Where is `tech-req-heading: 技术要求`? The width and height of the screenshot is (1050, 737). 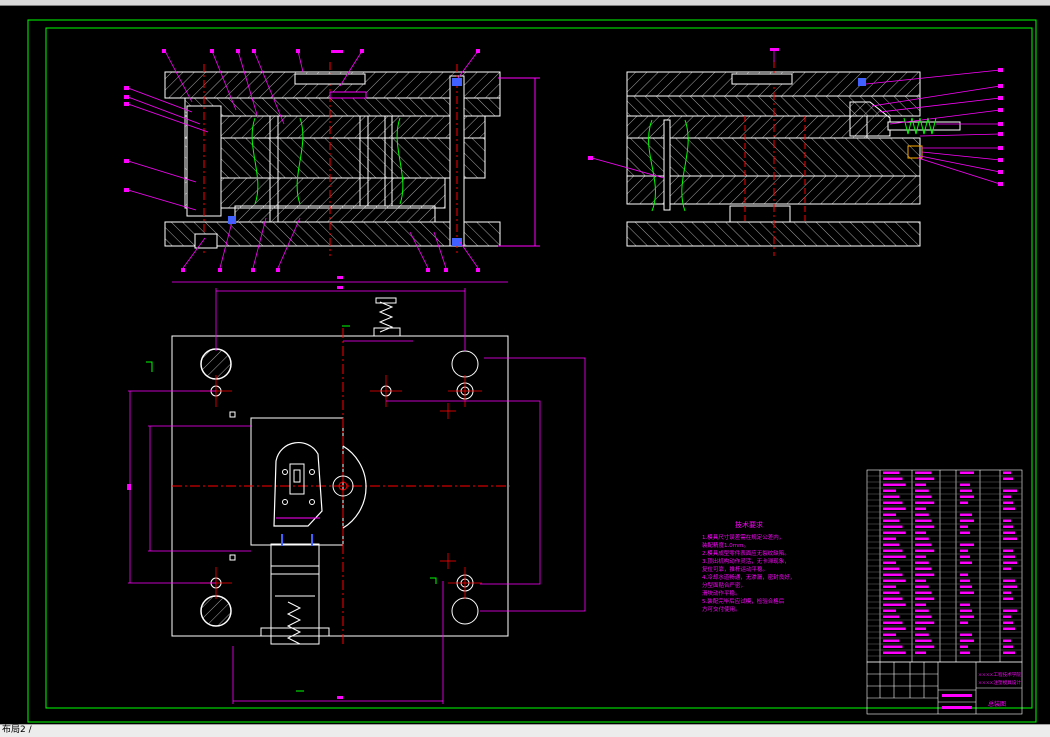
tech-req-heading: 技术要求 is located at coordinates (749, 524).